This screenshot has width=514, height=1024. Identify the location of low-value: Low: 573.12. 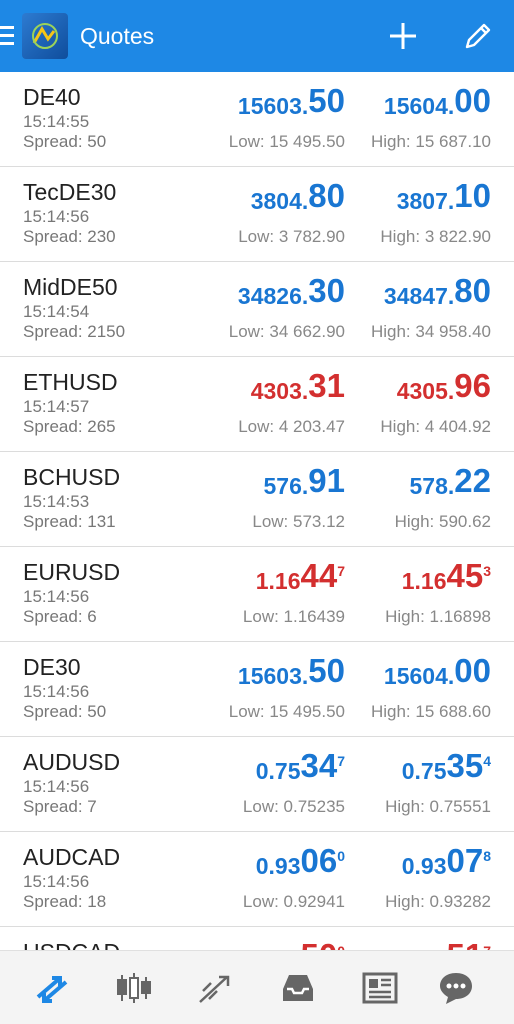
(298, 521).